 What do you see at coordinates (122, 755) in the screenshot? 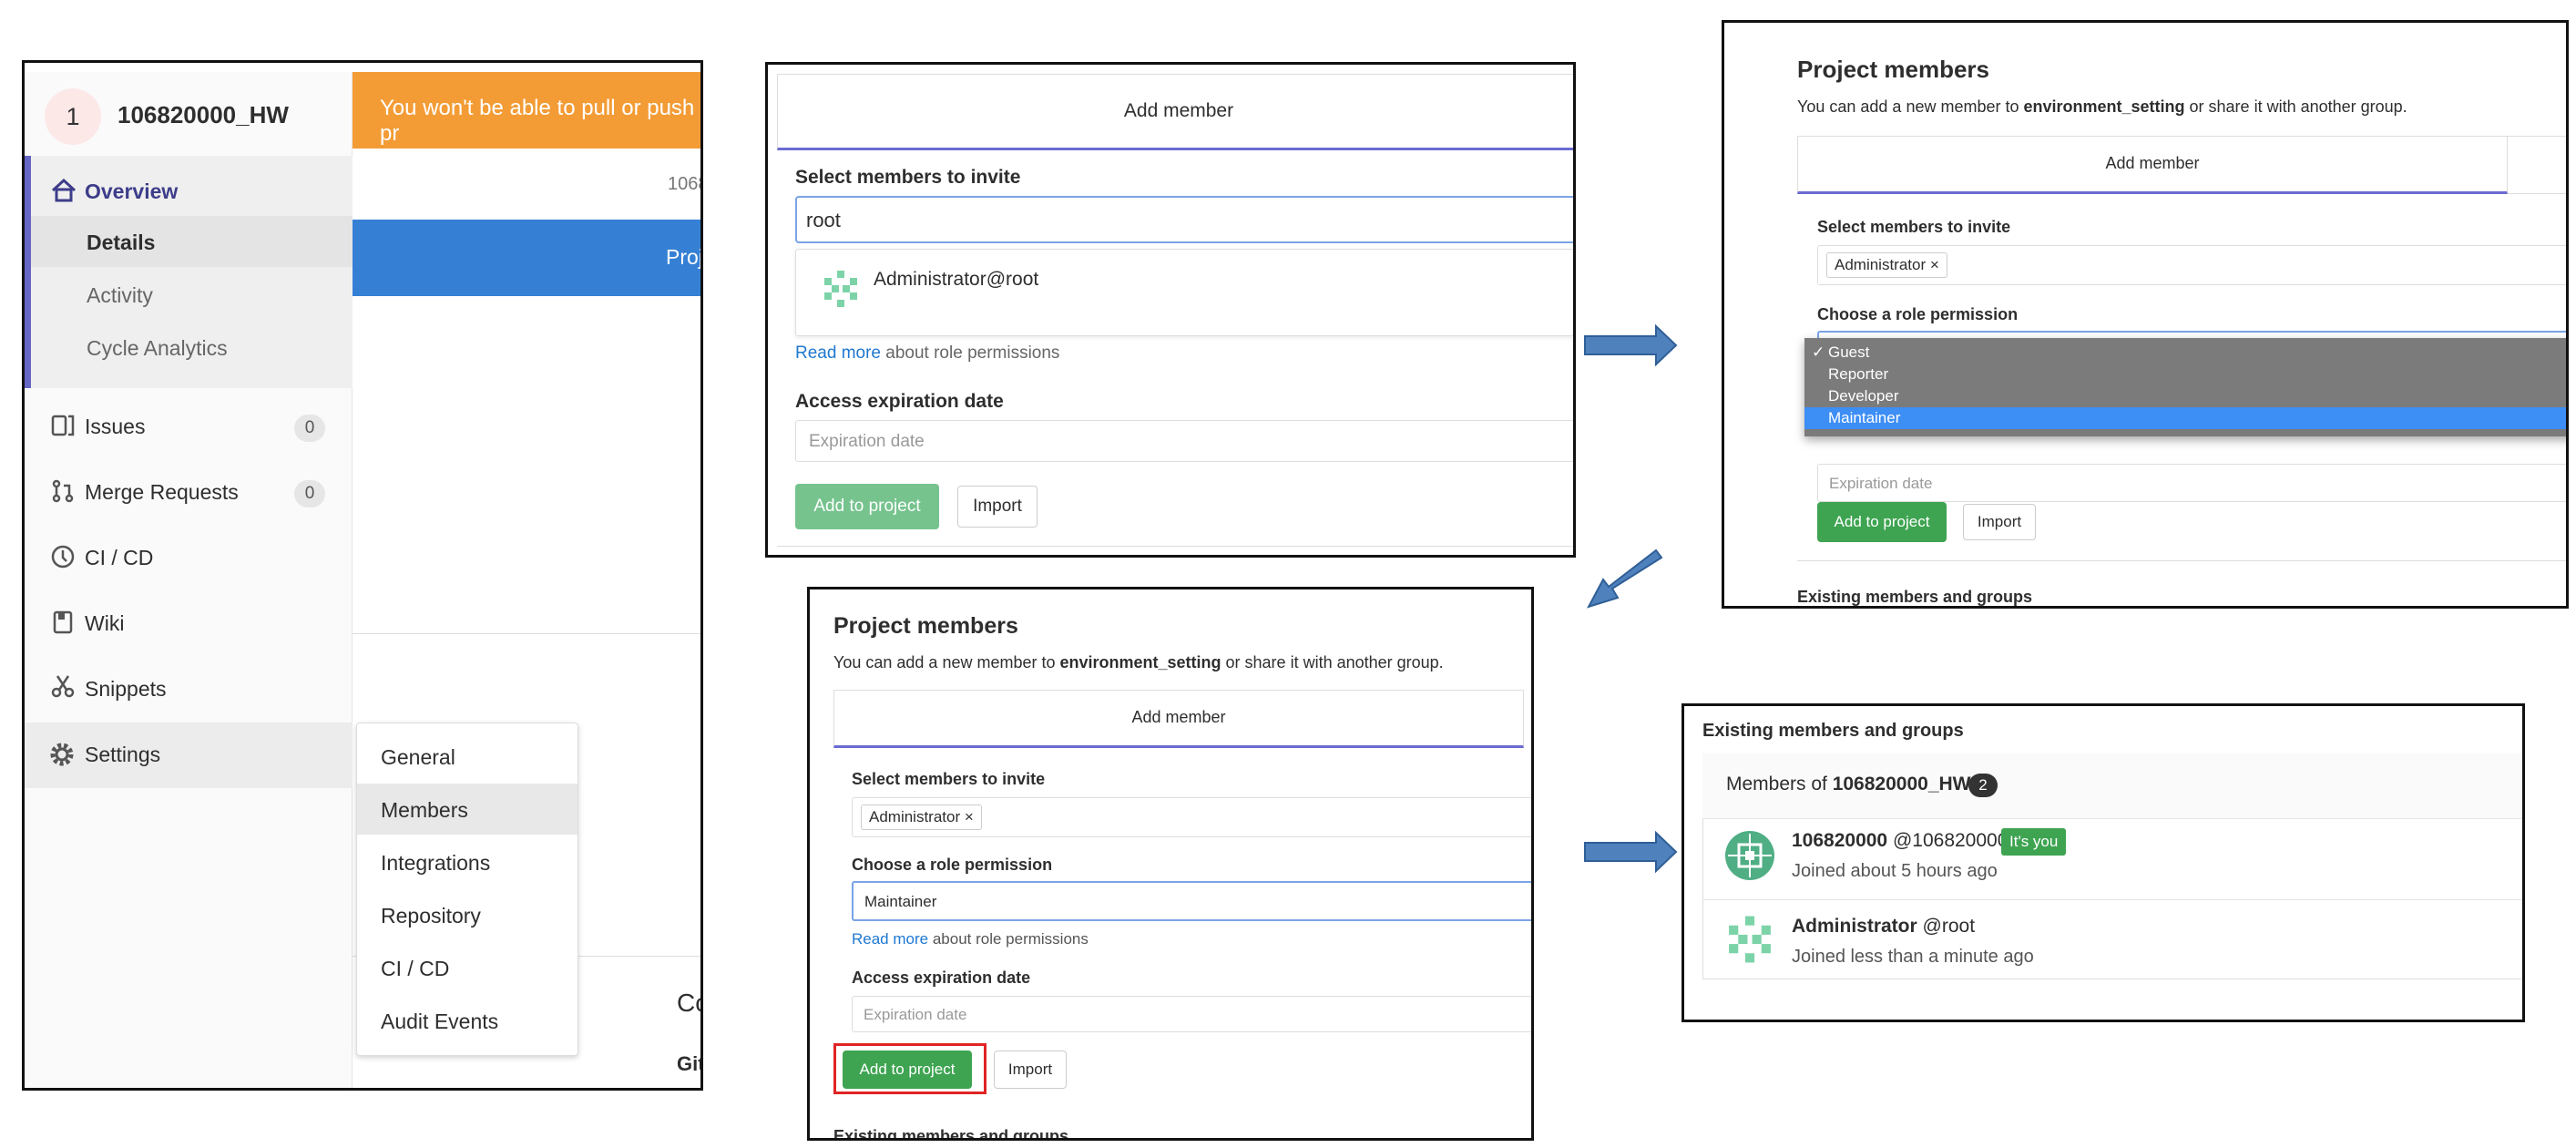
I see `sidebar-item-settings: Settings` at bounding box center [122, 755].